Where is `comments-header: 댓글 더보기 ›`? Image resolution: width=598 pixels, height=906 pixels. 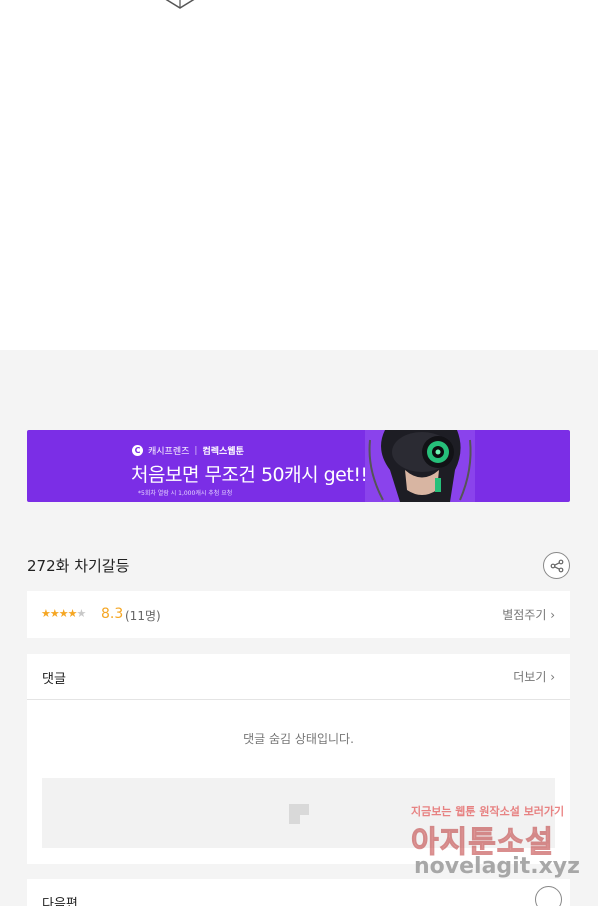
comments-header: 댓글 더보기 › is located at coordinates (298, 677).